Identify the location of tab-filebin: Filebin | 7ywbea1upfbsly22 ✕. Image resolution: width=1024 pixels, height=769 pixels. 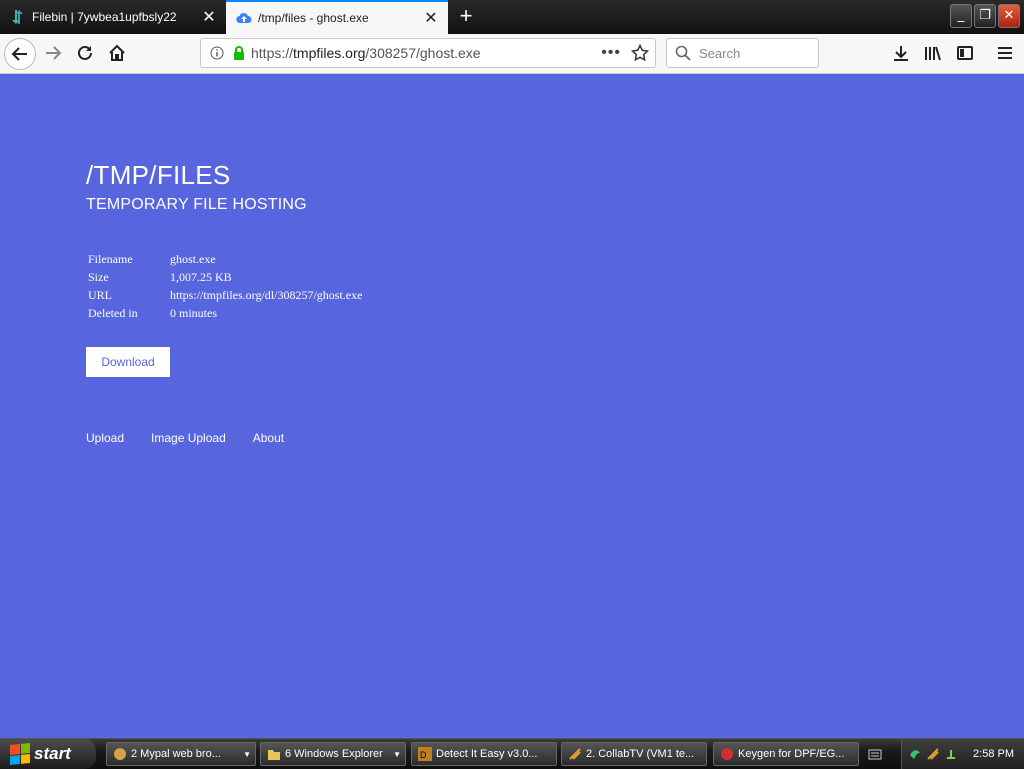
(113, 17).